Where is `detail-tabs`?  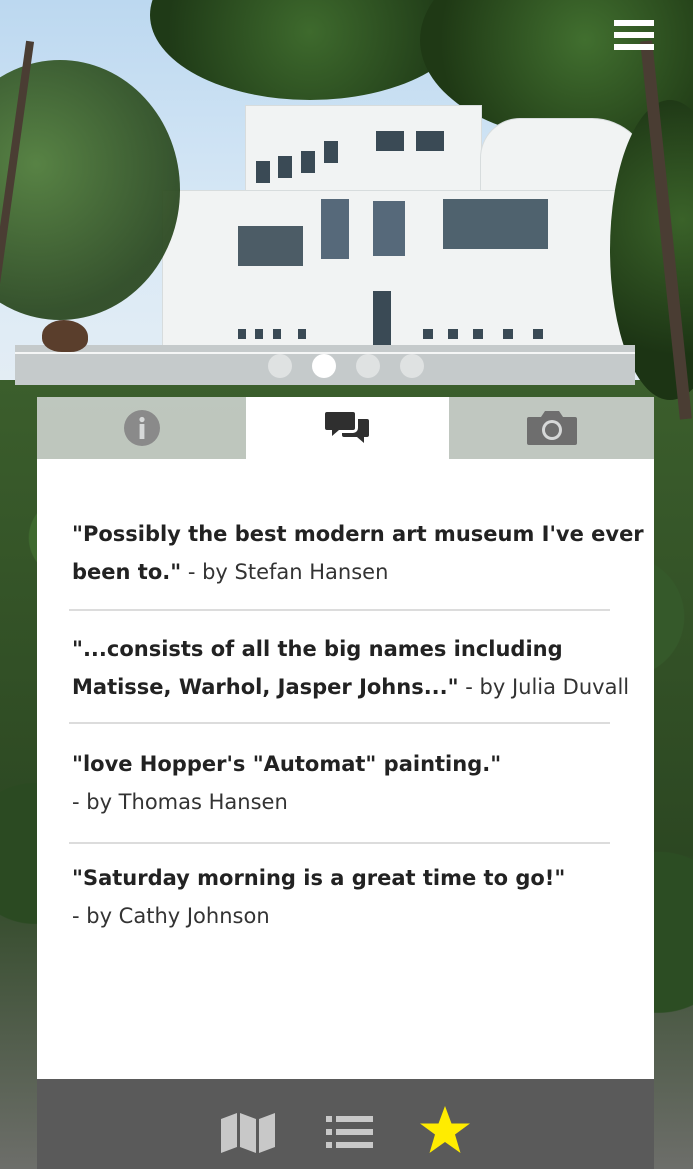 detail-tabs is located at coordinates (345, 428).